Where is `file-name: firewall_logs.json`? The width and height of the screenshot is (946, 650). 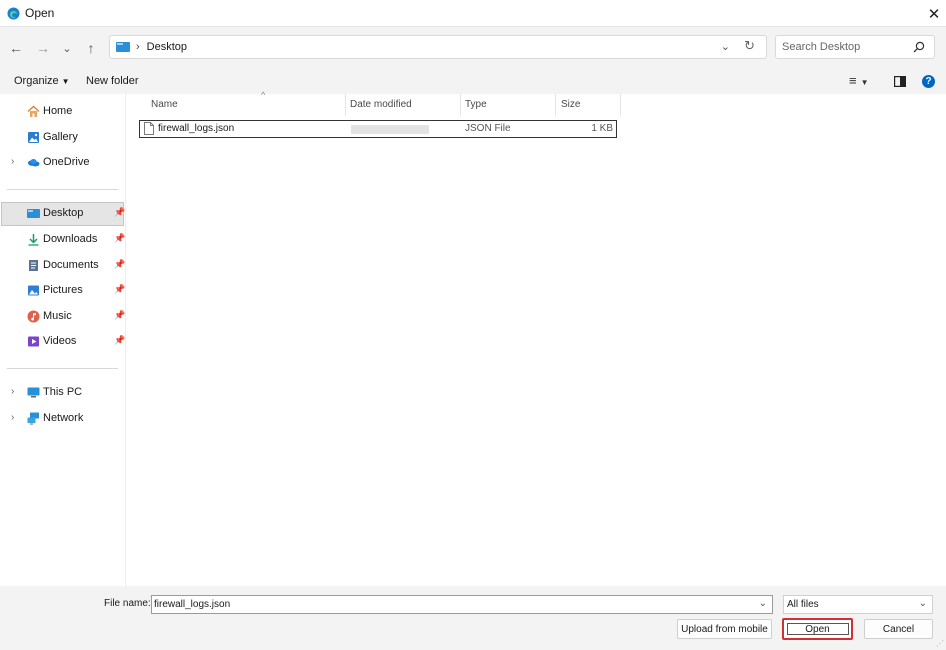
file-name: firewall_logs.json is located at coordinates (196, 128).